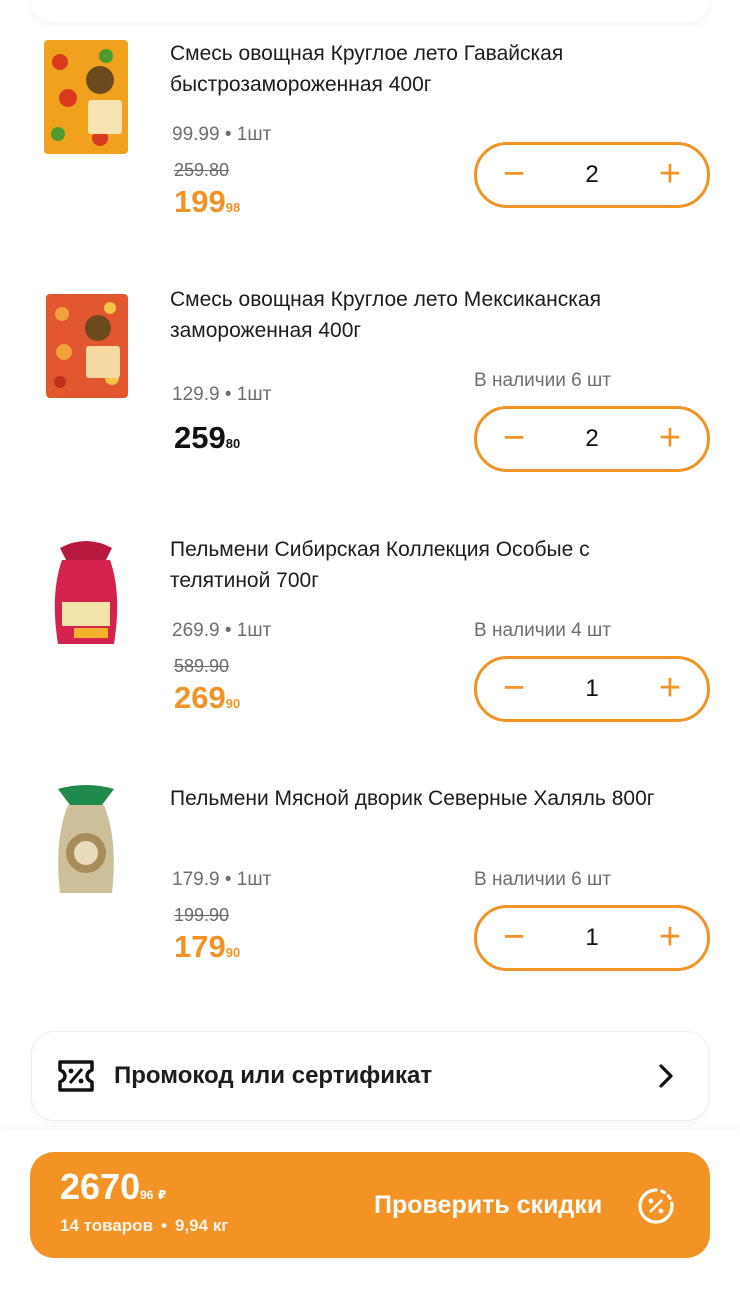 Image resolution: width=740 pixels, height=1314 pixels. What do you see at coordinates (656, 1206) in the screenshot?
I see `discount-percent-icon` at bounding box center [656, 1206].